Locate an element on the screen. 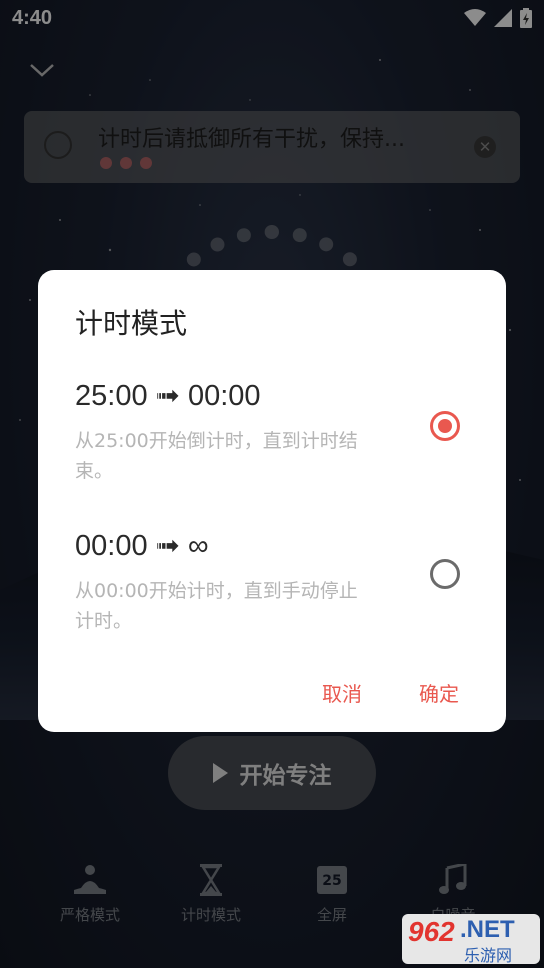 This screenshot has height=968, width=544. option-title: 00:00 ➟ ∞ is located at coordinates (142, 546).